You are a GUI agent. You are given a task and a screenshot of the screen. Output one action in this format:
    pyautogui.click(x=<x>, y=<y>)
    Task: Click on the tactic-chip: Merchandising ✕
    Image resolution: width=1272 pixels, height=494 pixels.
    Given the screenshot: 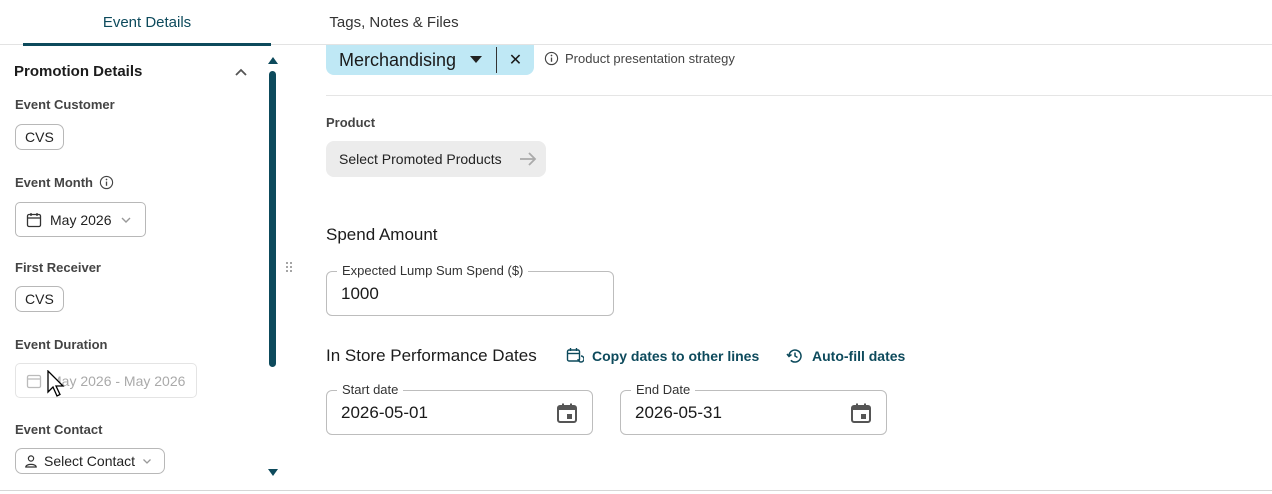 What is the action you would take?
    pyautogui.click(x=430, y=60)
    